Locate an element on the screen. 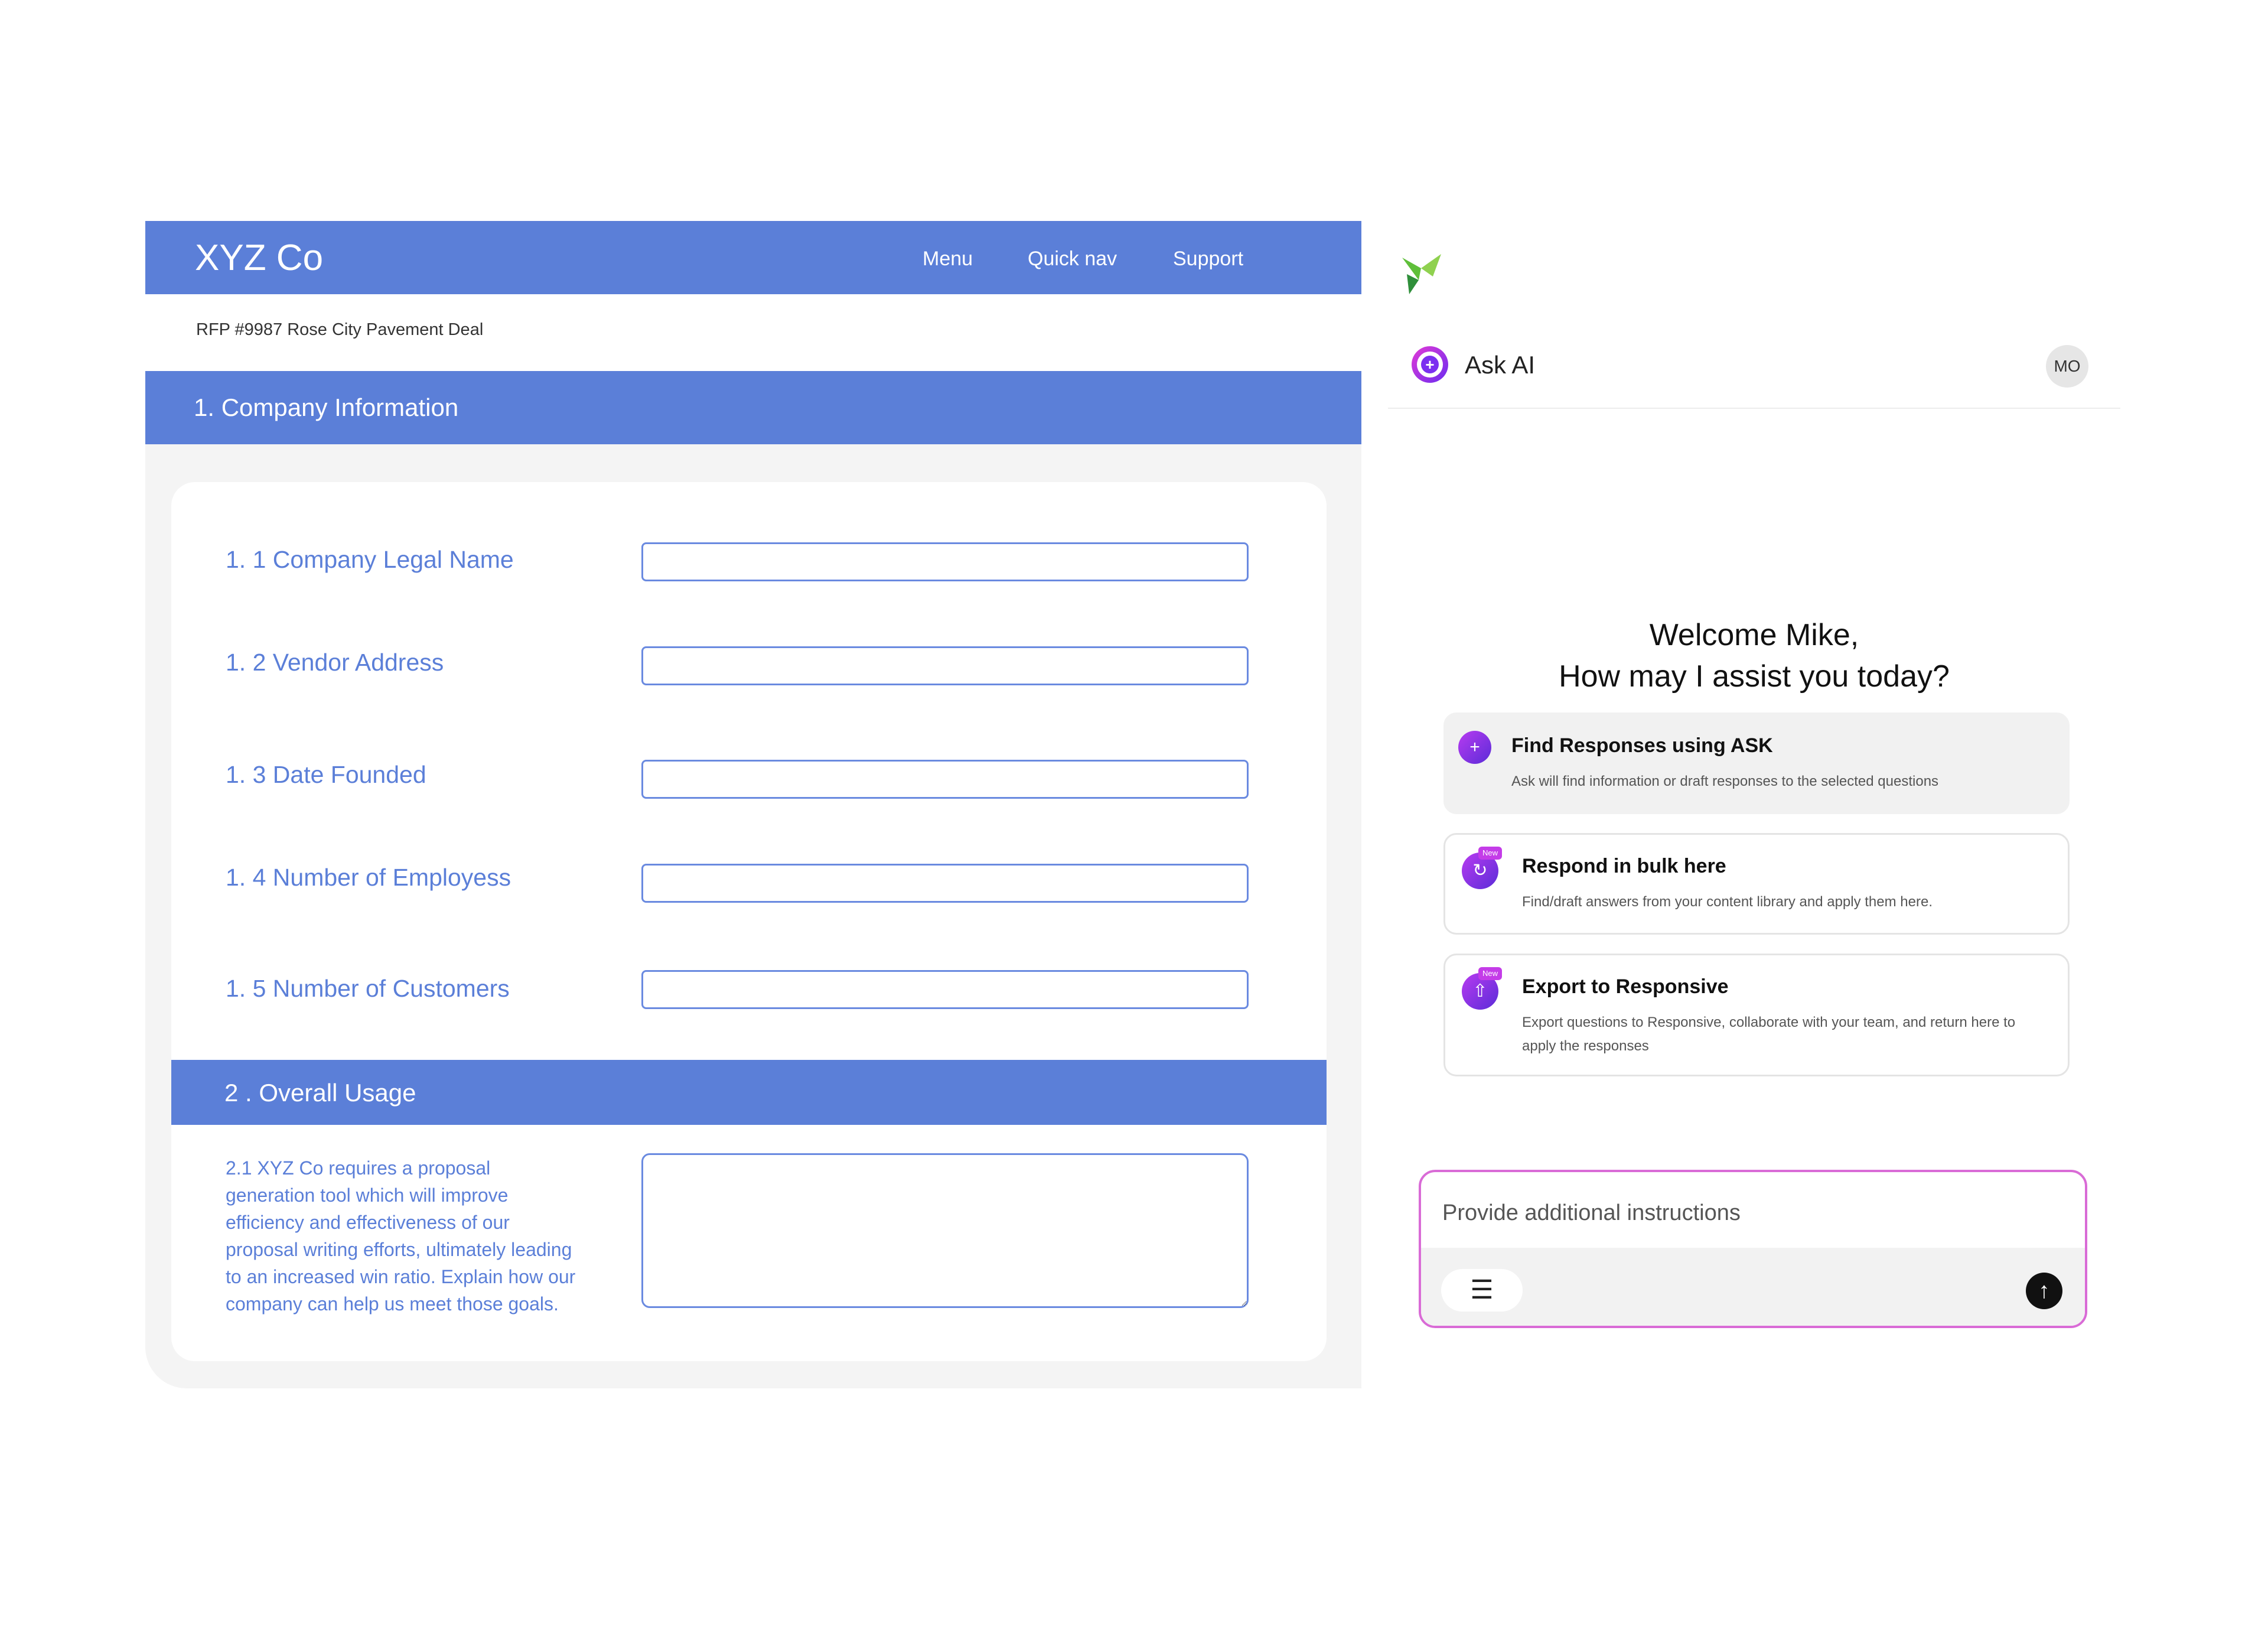 The width and height of the screenshot is (2268, 1630). rfp-subtitle: RFP #9987 Rose City Pavement Deal is located at coordinates (340, 330).